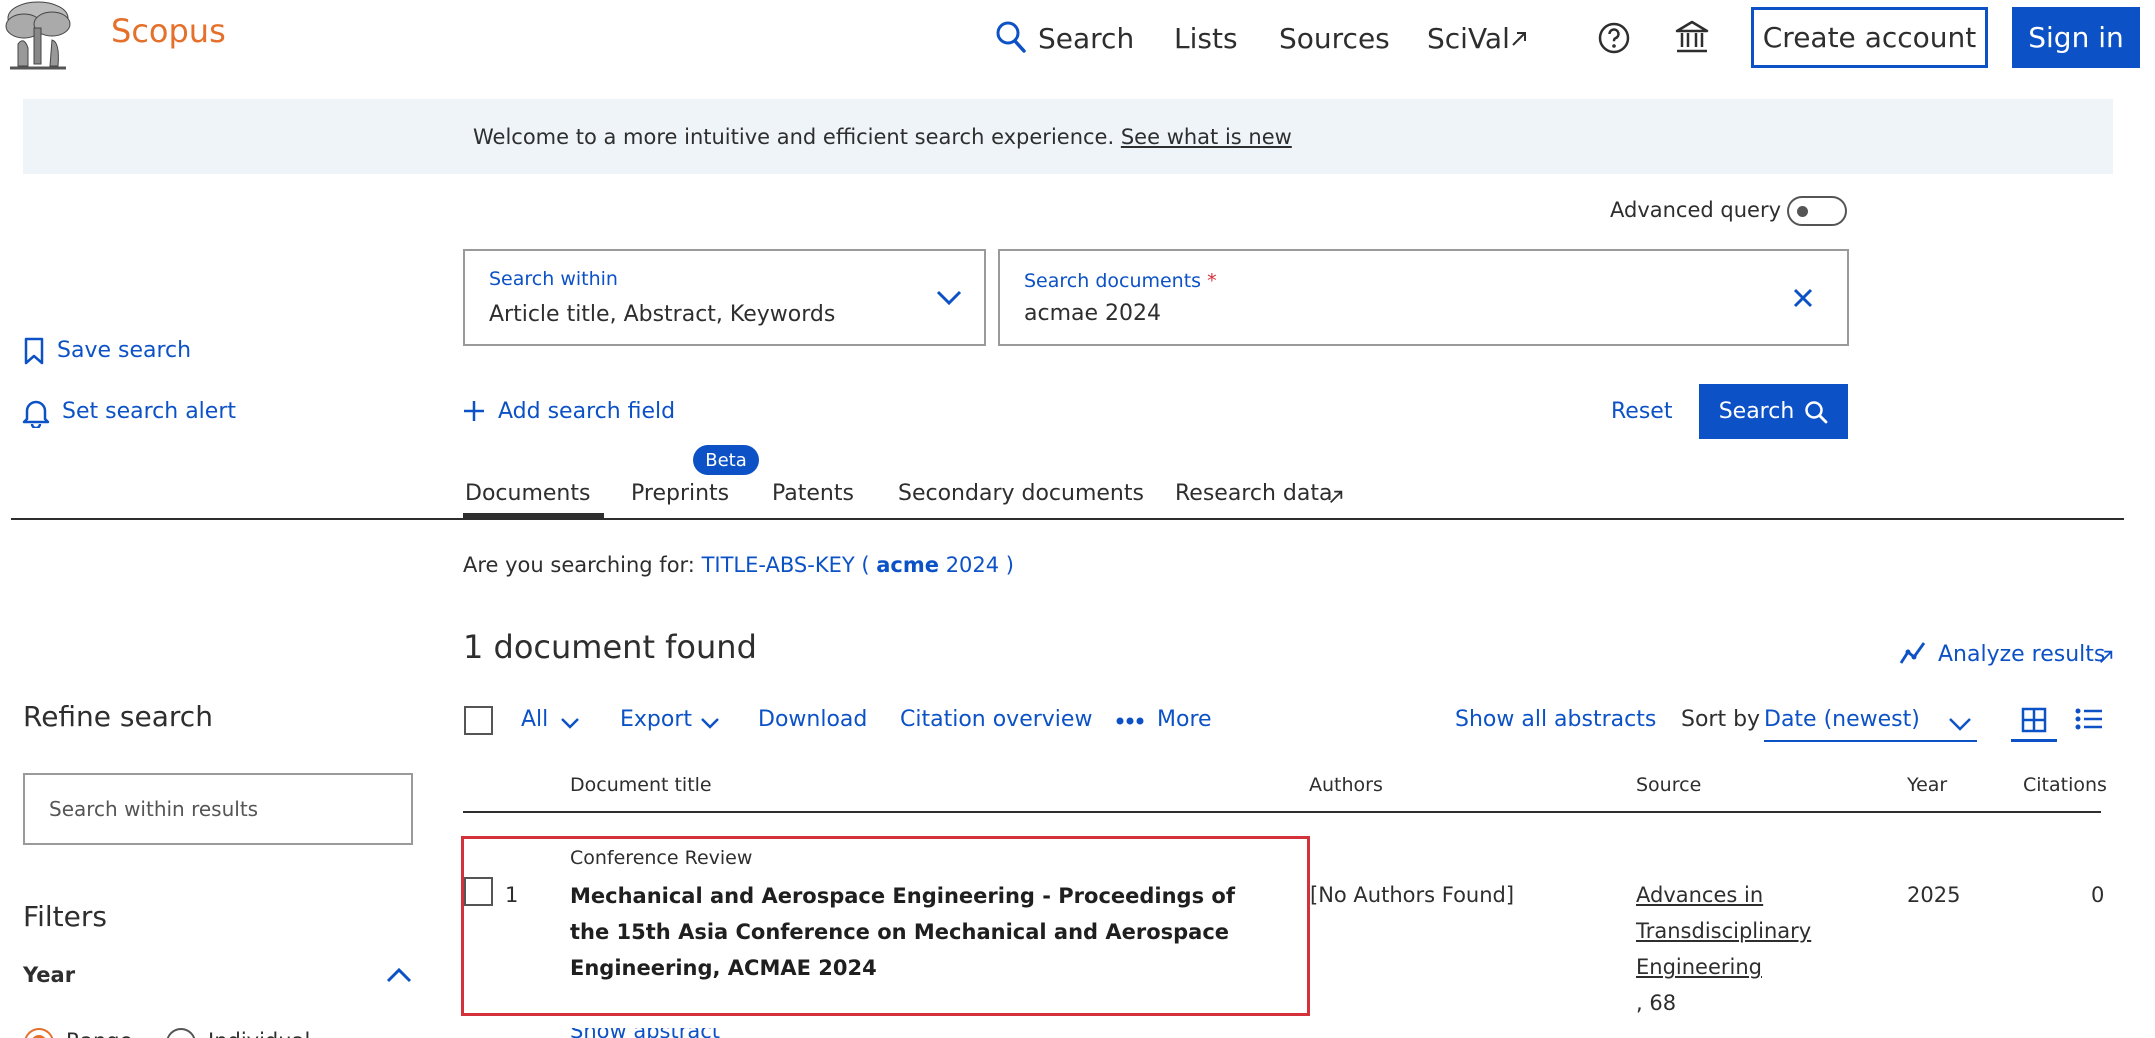 This screenshot has height=1038, width=2155. Describe the element at coordinates (1206, 137) in the screenshot. I see `see-what-is-new-link: See what is new` at that location.